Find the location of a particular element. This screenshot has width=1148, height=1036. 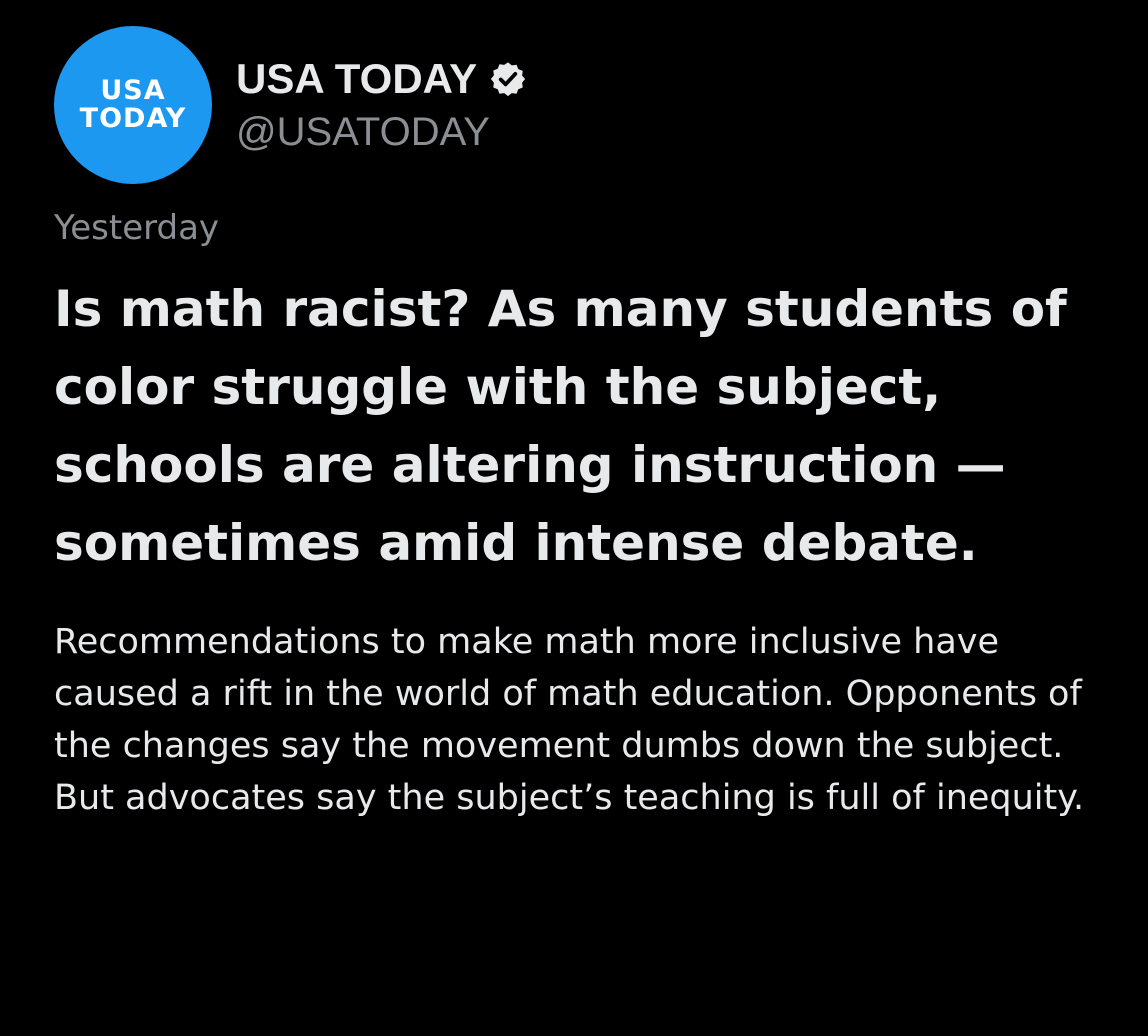

tweet-timestamp: Yesterday is located at coordinates (589, 228).